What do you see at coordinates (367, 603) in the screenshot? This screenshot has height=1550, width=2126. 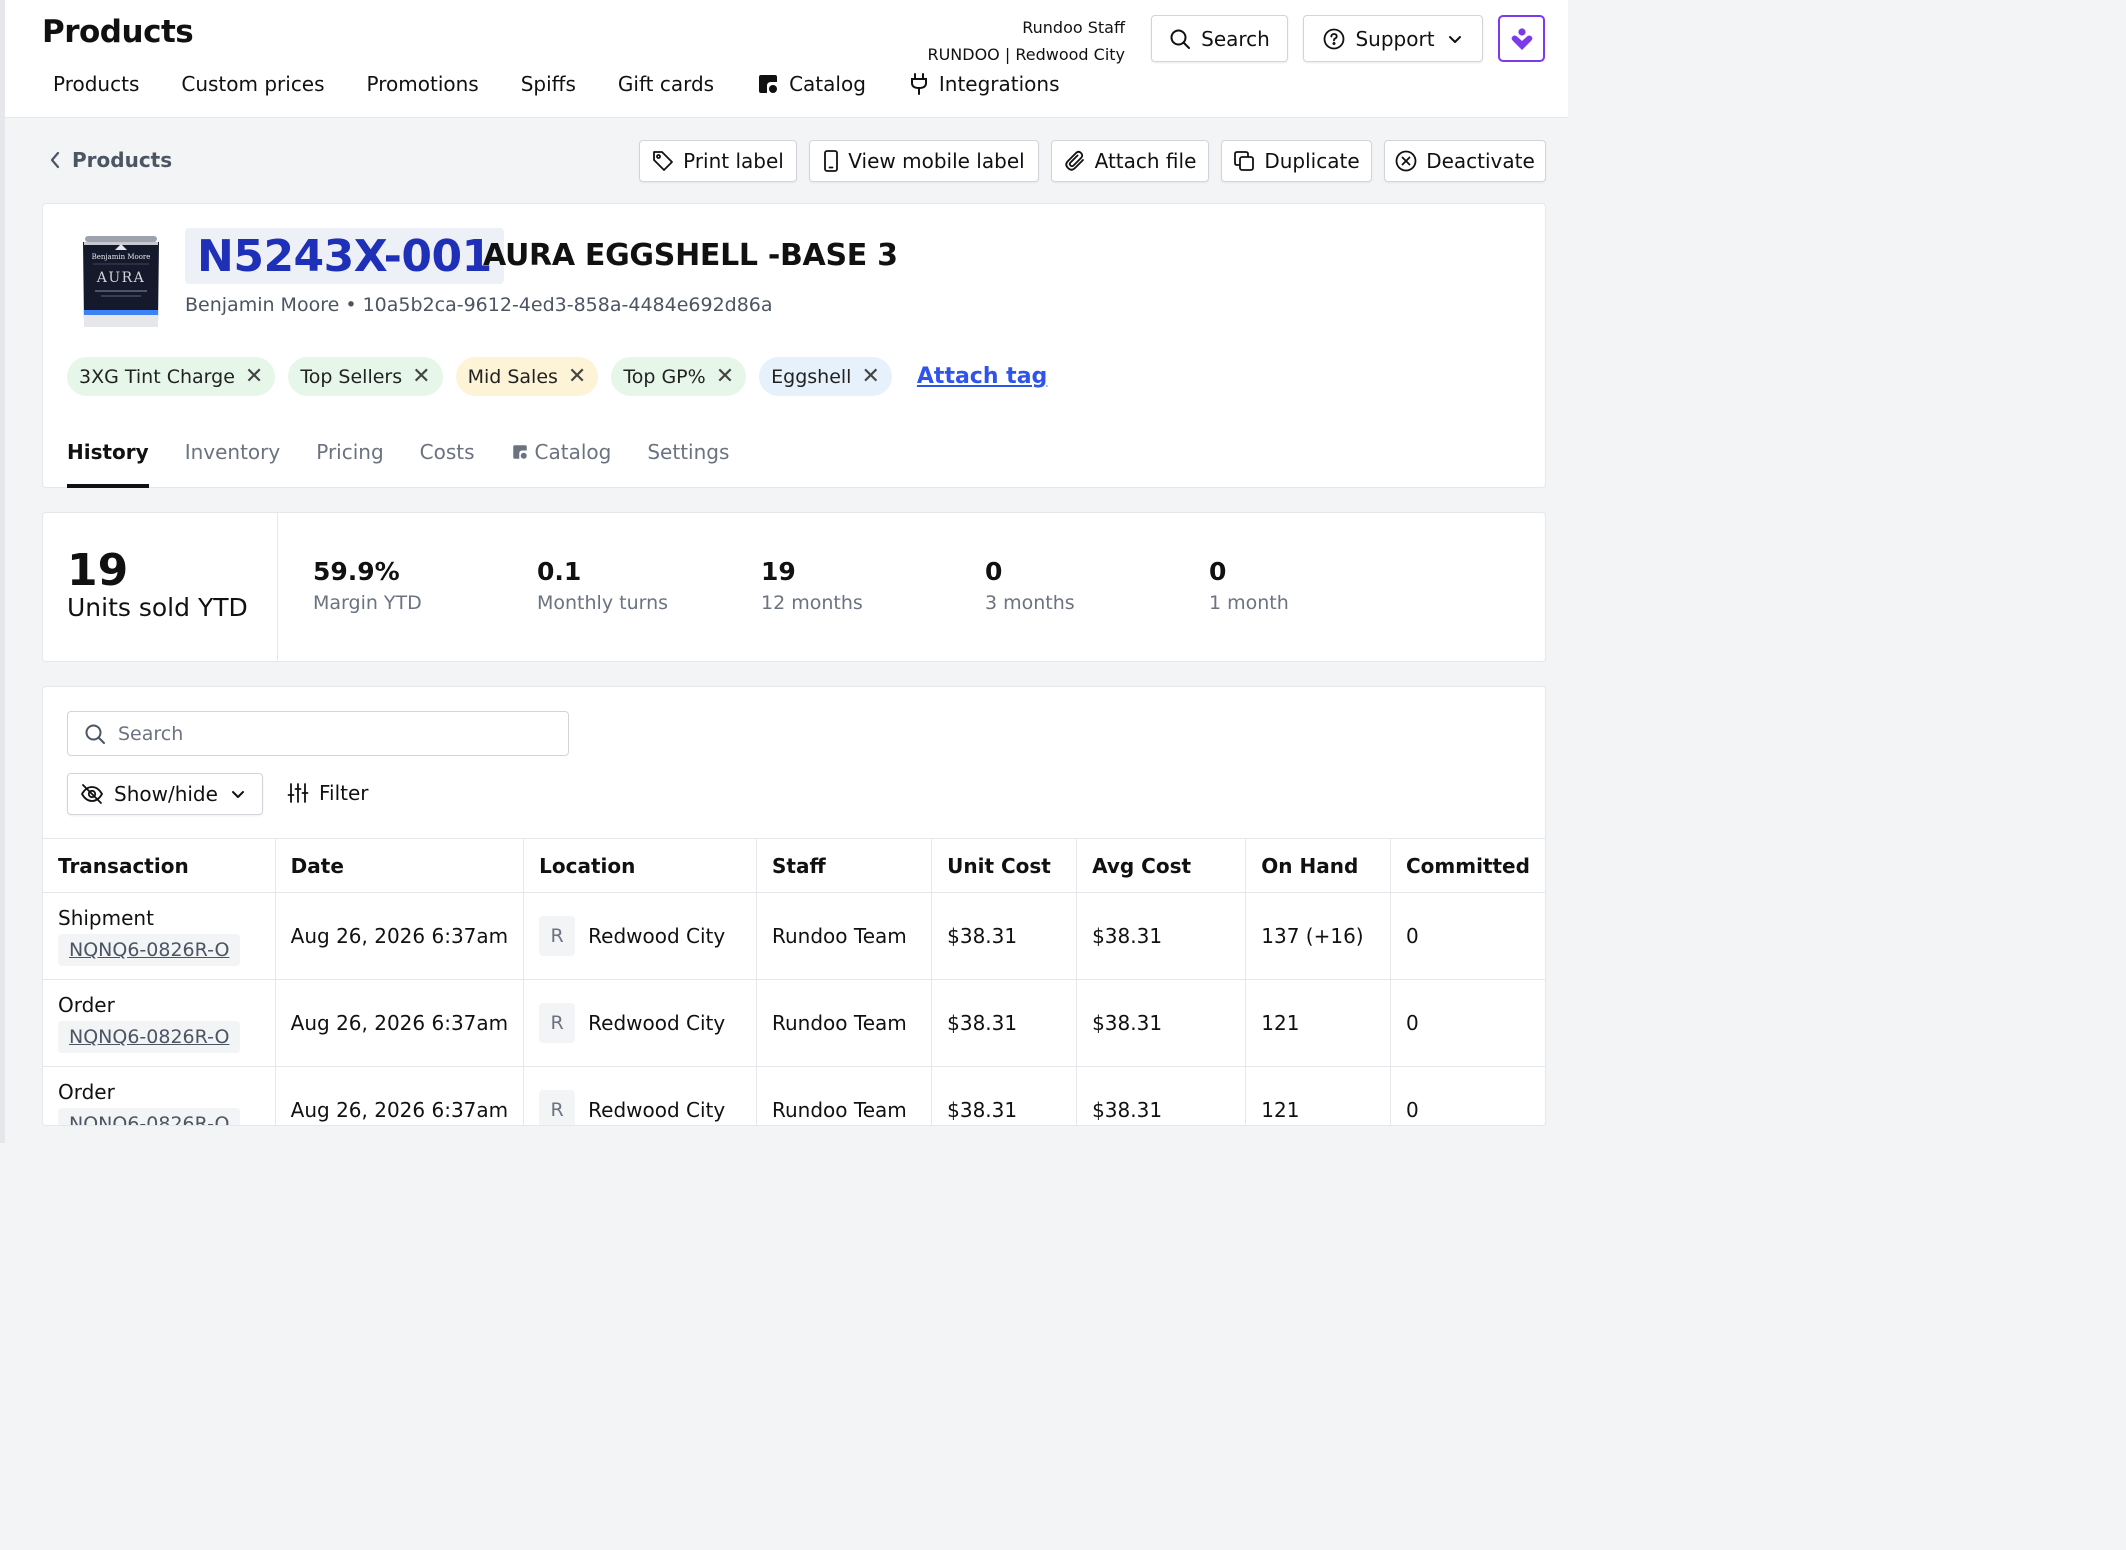 I see `stat-label: Margin YTD` at bounding box center [367, 603].